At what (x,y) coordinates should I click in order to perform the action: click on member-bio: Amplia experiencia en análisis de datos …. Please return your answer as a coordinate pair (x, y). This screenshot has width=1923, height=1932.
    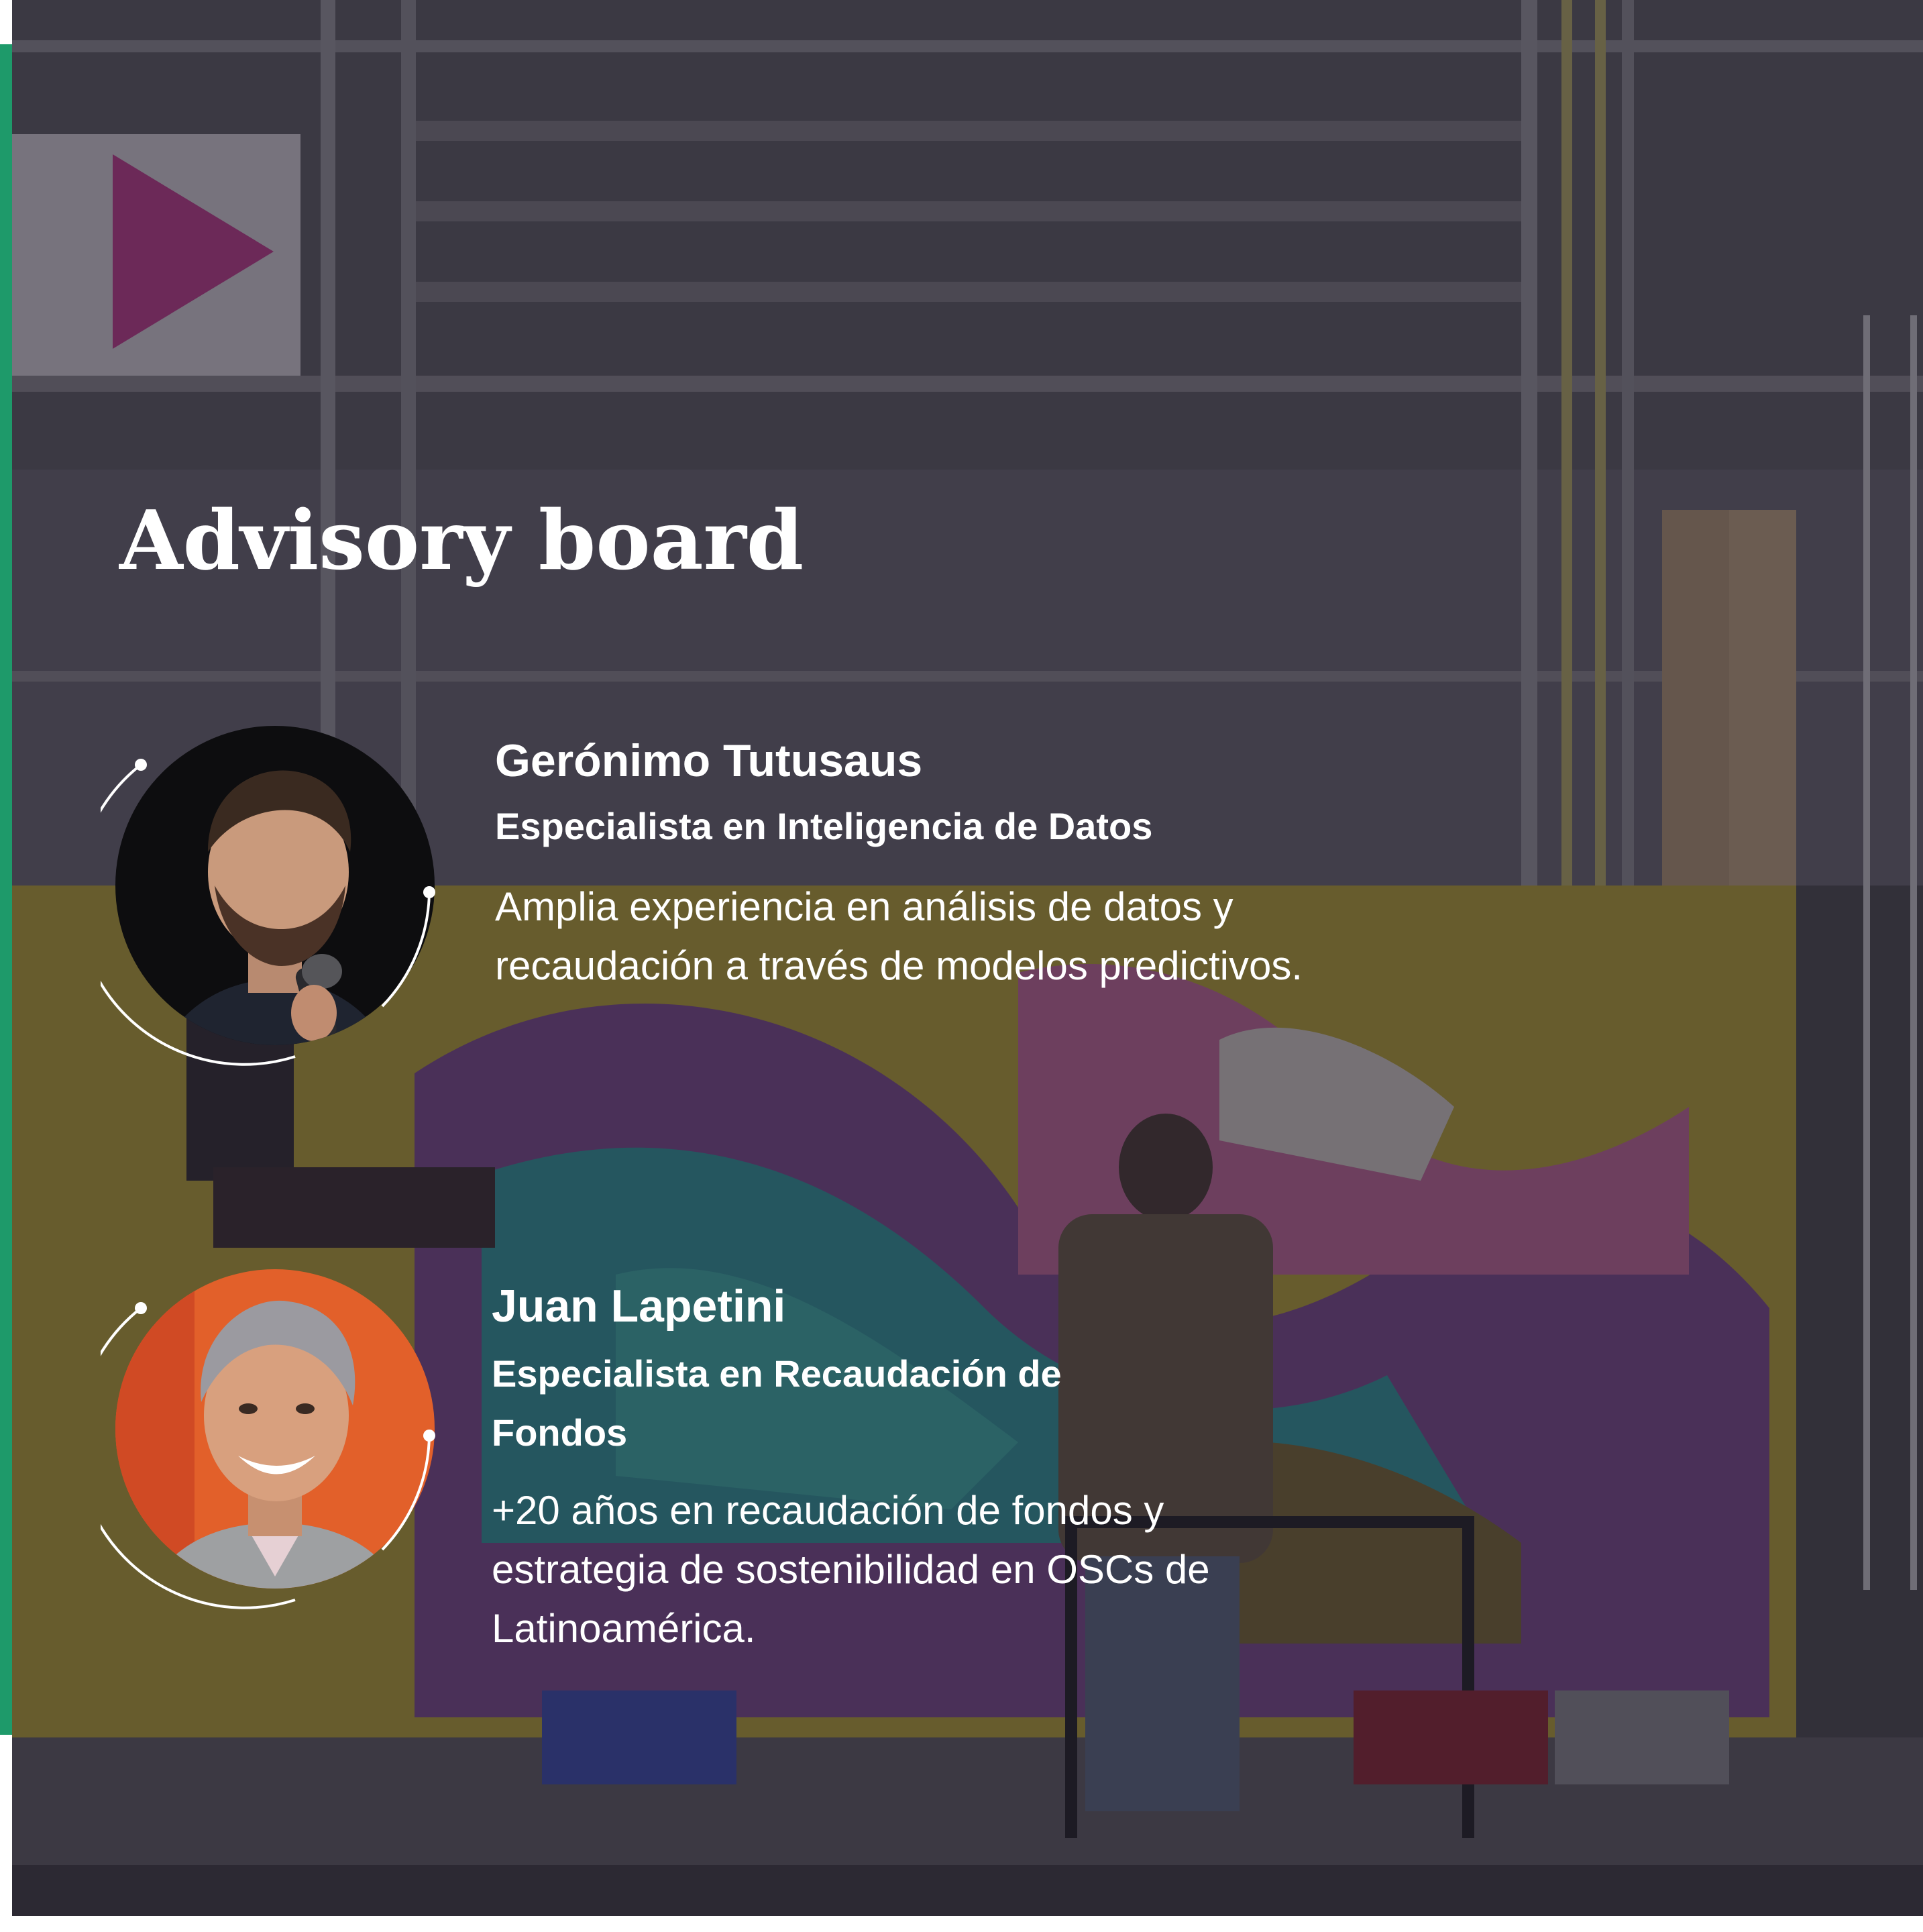
    Looking at the image, I should click on (899, 936).